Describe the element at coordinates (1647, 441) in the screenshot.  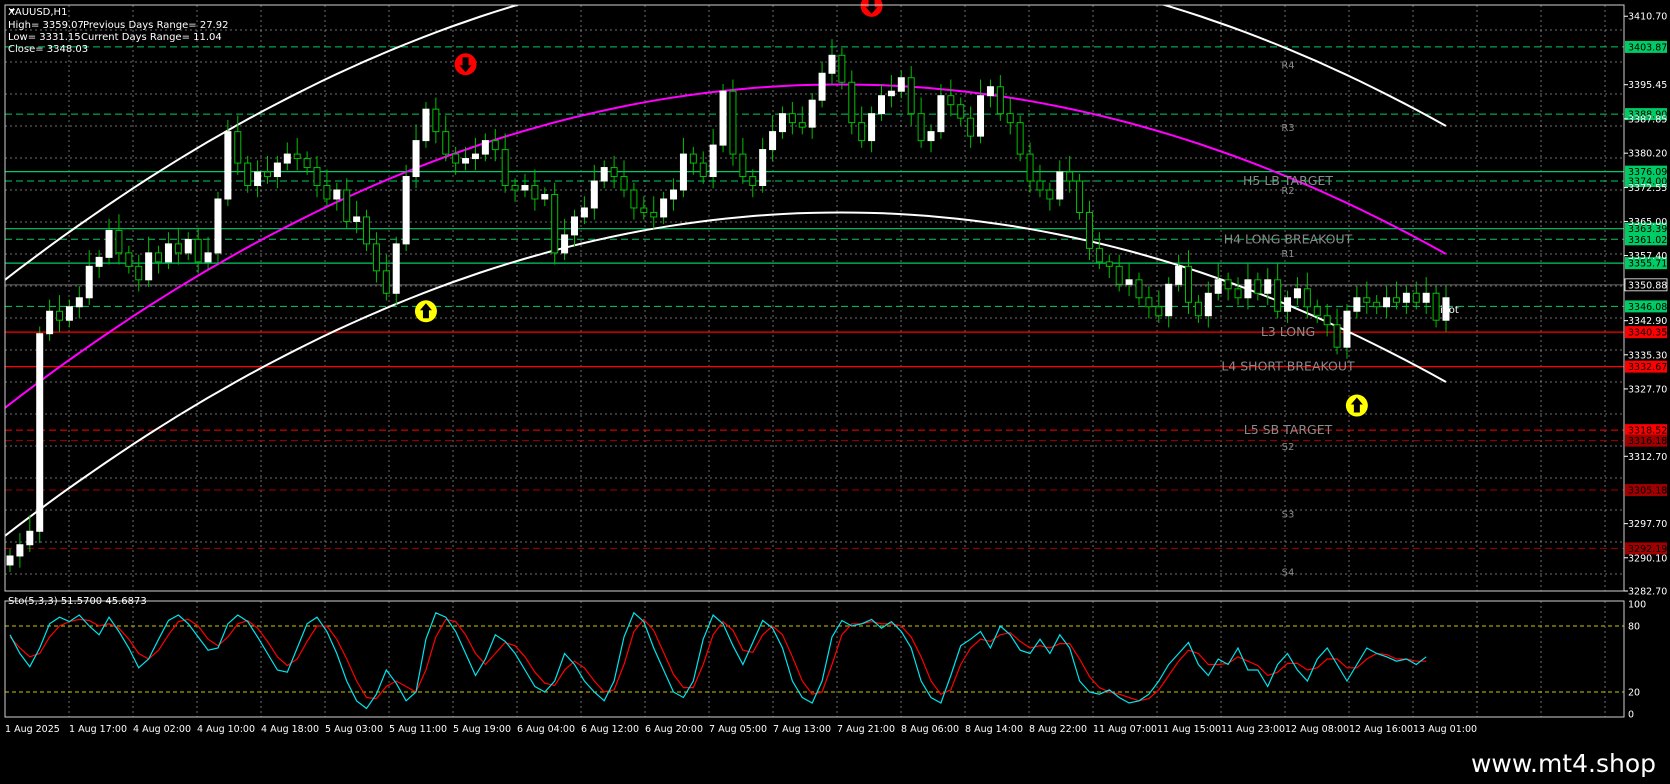
I see `price-level-value: 3316.18` at that location.